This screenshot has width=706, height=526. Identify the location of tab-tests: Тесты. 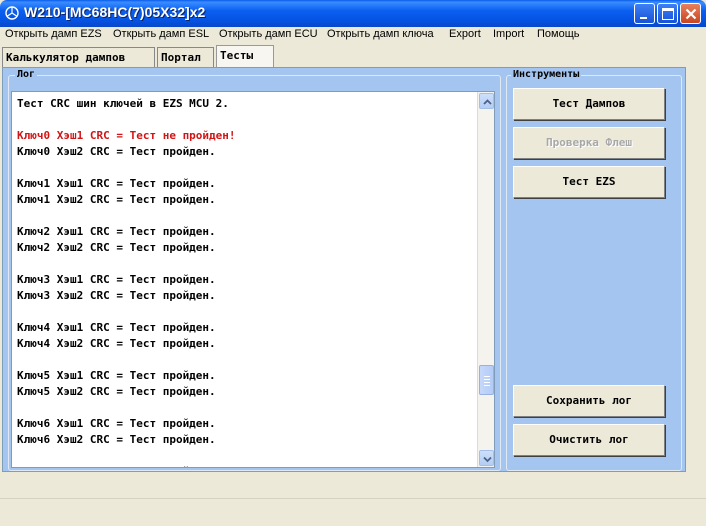
(245, 56).